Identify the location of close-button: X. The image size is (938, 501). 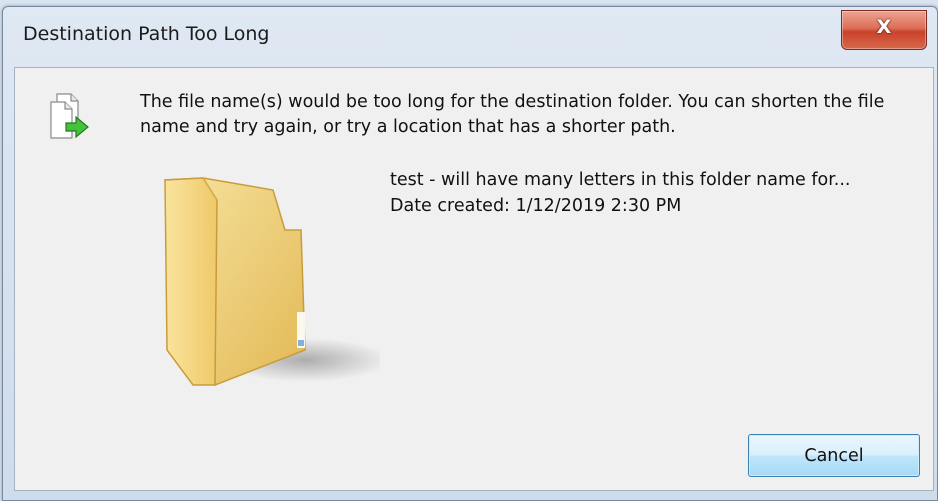
(884, 30).